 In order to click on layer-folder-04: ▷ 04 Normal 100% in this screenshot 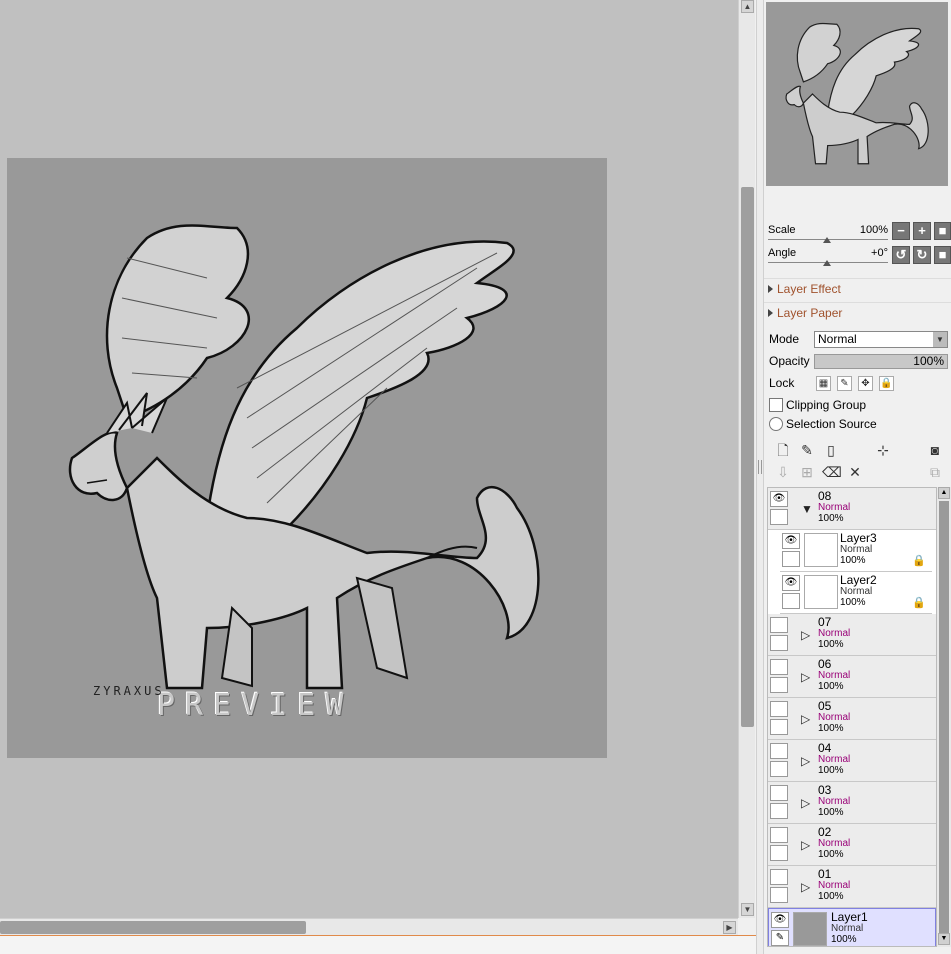, I will do `click(852, 761)`.